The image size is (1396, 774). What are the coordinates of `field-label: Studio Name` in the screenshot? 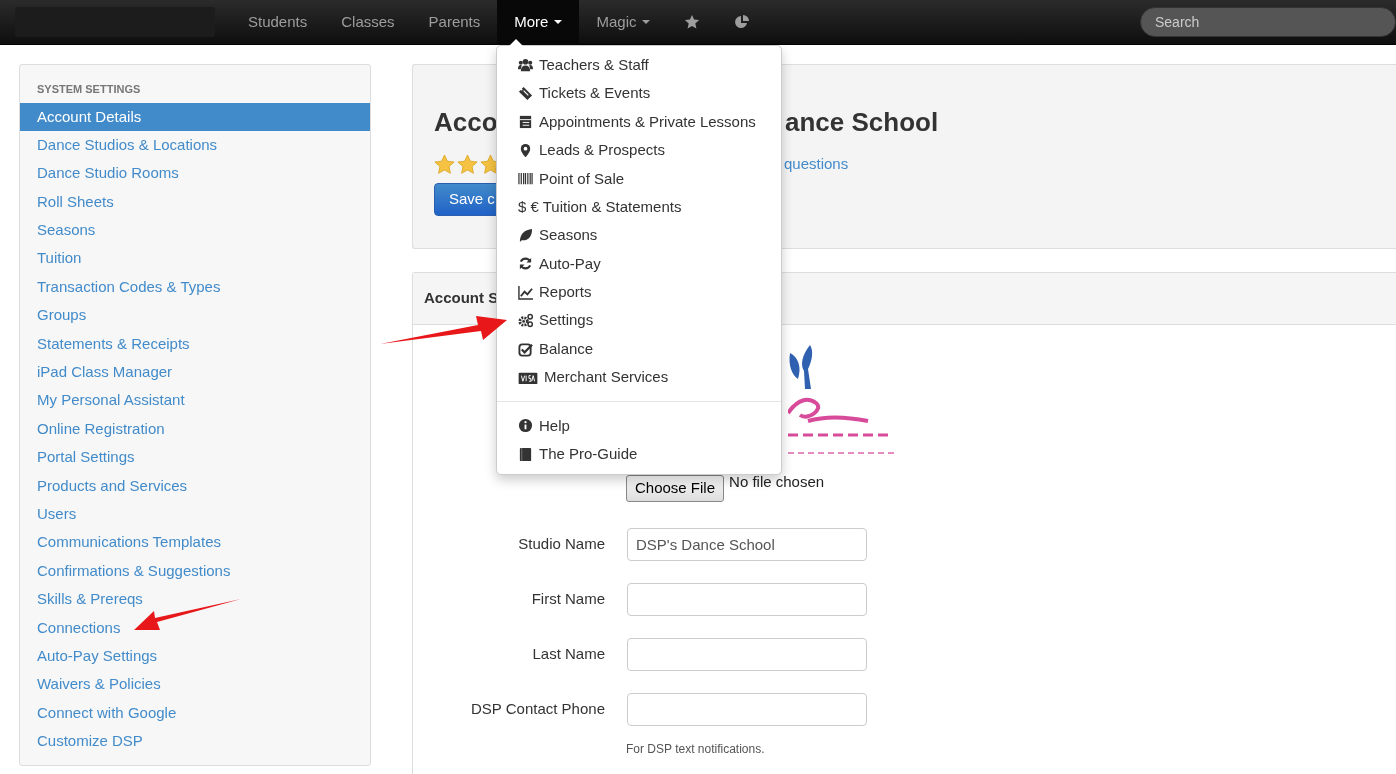 It's located at (561, 543).